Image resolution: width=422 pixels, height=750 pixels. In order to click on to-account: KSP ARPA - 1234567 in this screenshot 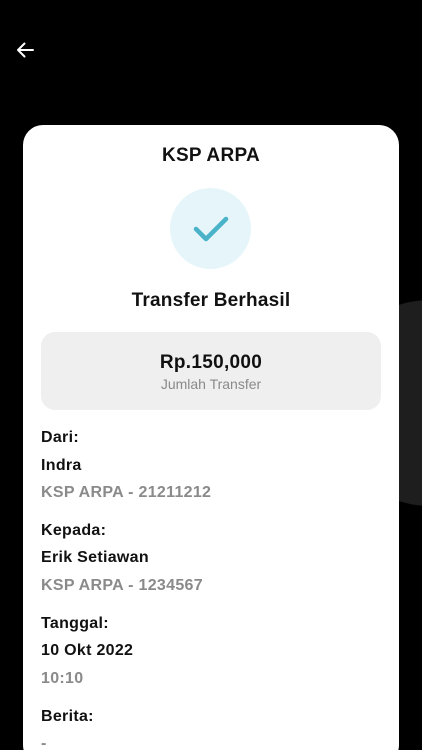, I will do `click(122, 585)`.